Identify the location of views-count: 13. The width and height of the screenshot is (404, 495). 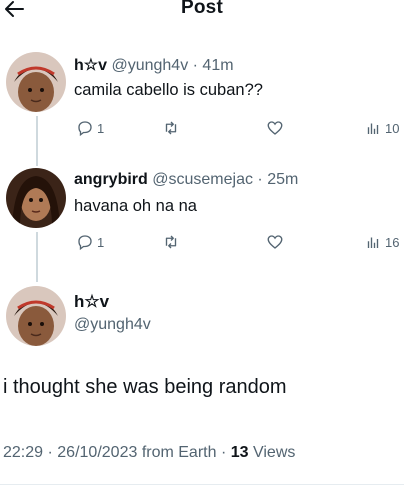
(239, 452).